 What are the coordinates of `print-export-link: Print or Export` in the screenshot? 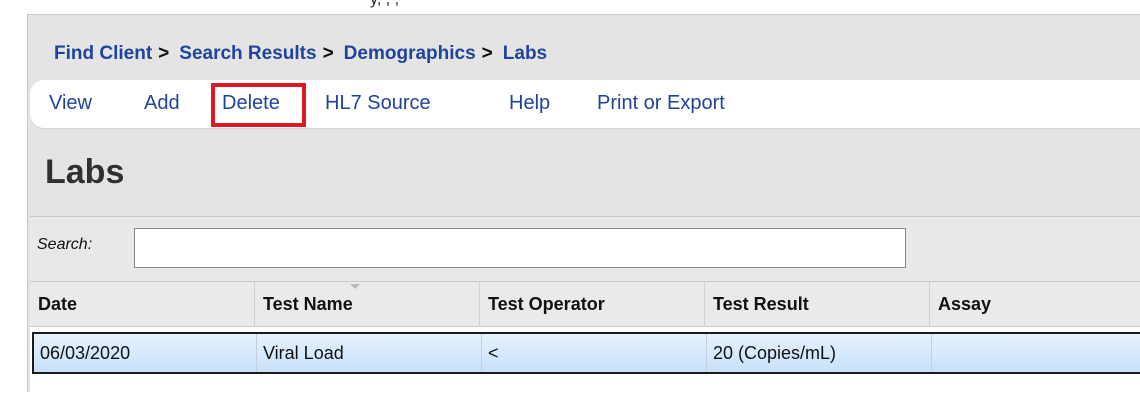 It's located at (661, 103).